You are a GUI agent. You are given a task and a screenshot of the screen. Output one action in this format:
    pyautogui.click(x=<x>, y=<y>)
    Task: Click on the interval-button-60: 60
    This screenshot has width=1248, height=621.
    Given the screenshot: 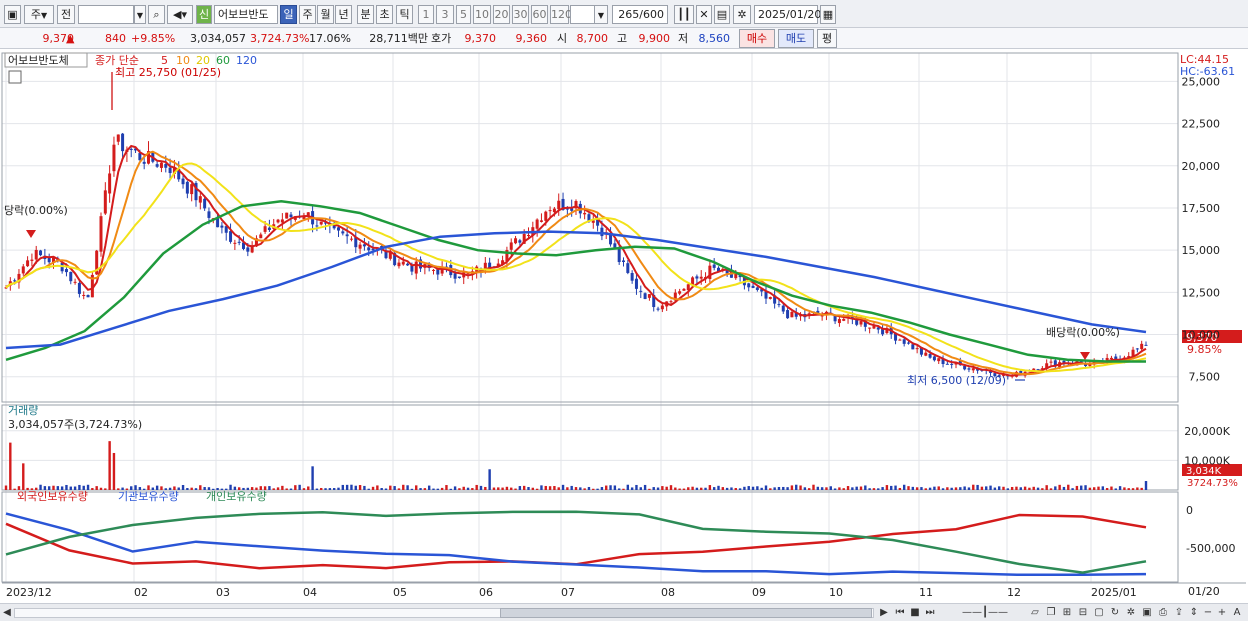 What is the action you would take?
    pyautogui.click(x=539, y=14)
    